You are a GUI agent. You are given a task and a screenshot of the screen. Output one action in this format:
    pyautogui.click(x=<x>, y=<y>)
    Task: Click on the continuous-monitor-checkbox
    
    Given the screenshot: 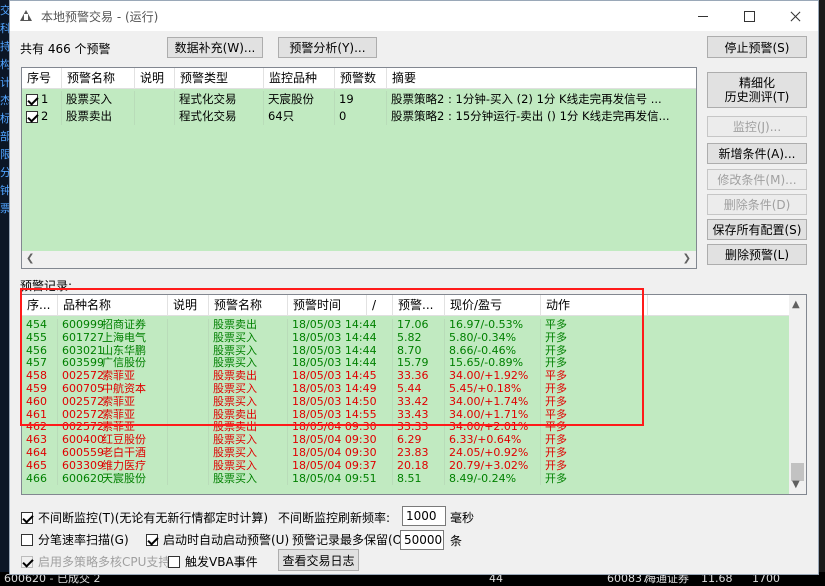 What is the action you would take?
    pyautogui.click(x=27, y=517)
    